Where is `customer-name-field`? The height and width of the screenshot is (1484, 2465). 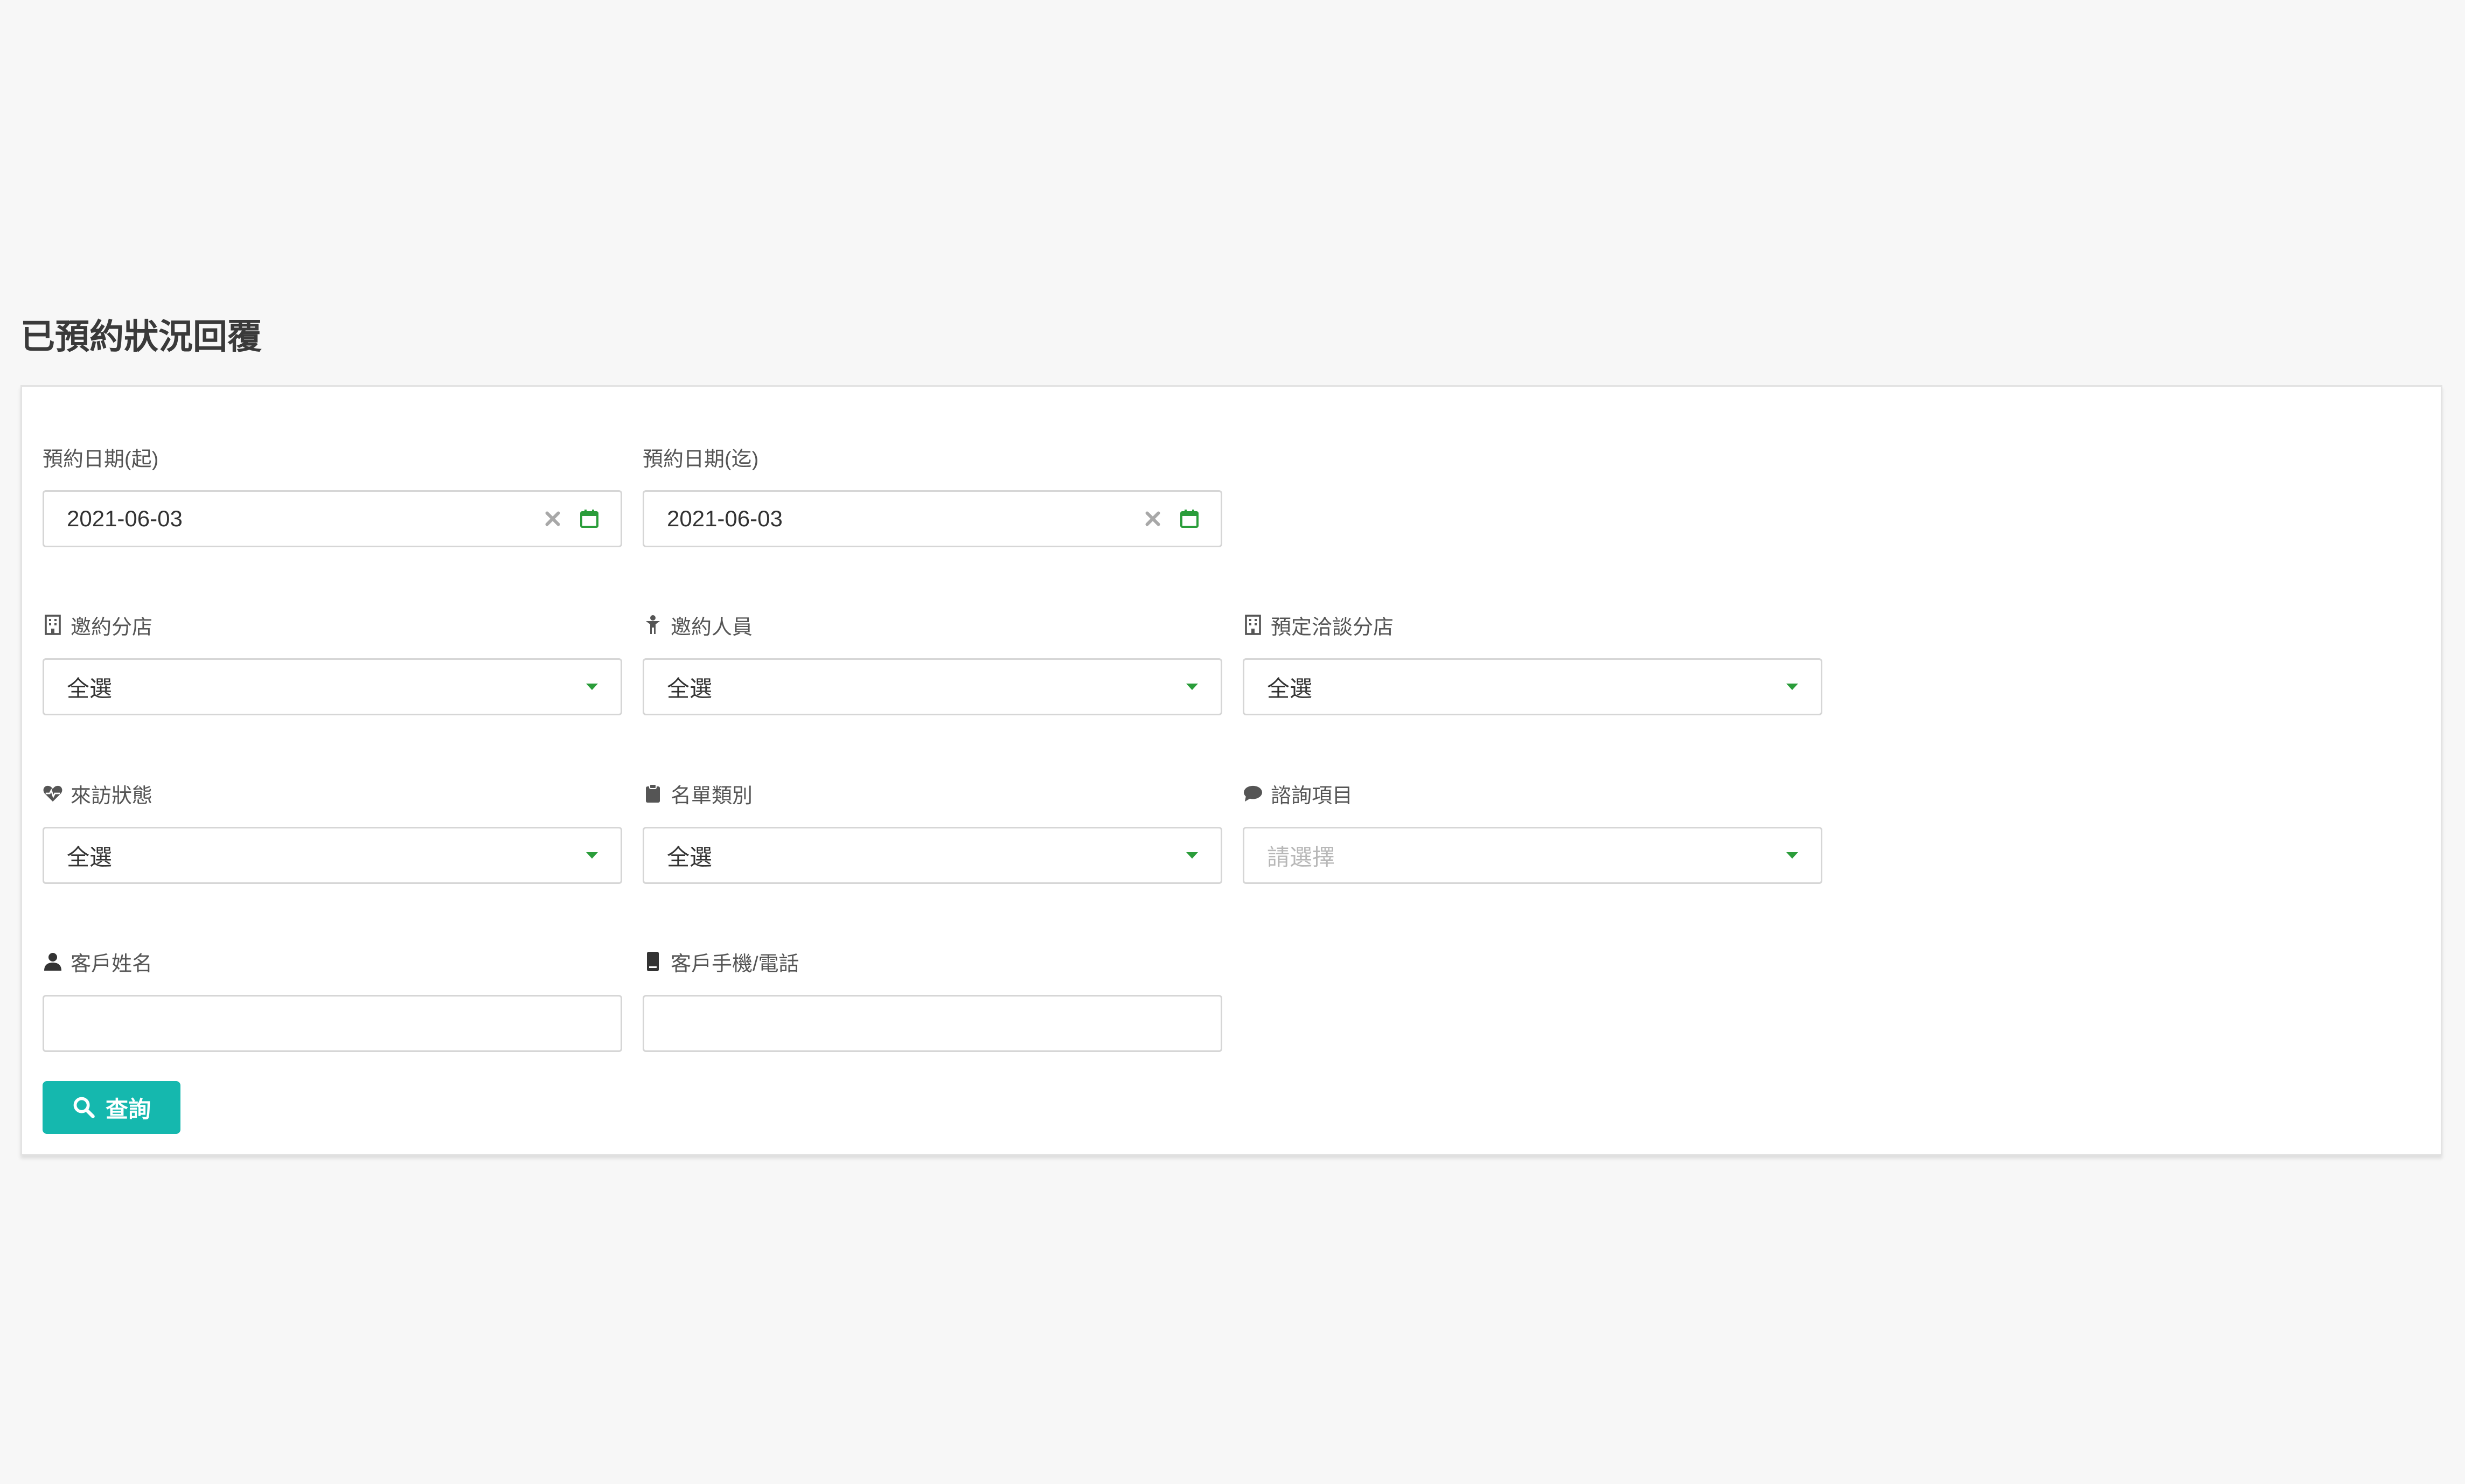
customer-name-field is located at coordinates (332, 1023).